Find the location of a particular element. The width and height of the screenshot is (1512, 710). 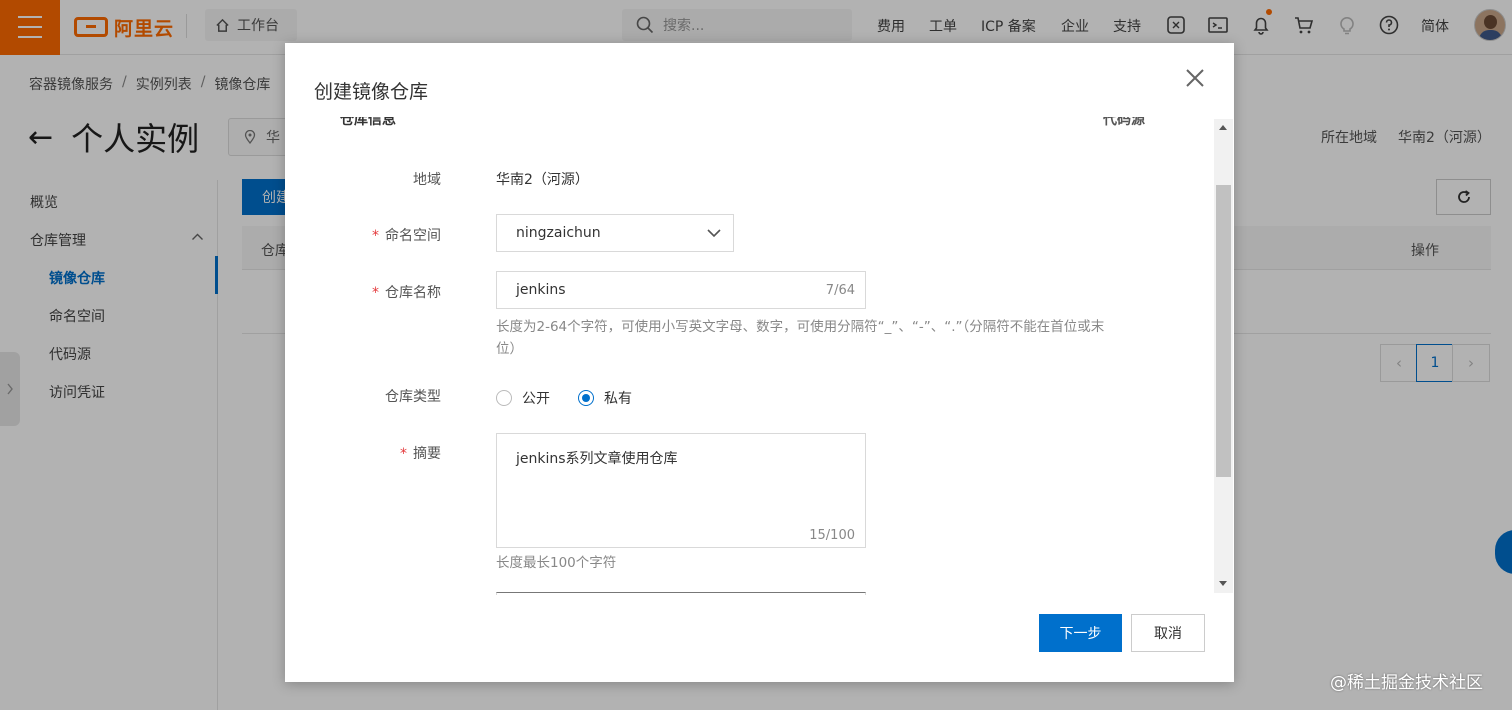

namespace-select: ningzaichun is located at coordinates (615, 233).